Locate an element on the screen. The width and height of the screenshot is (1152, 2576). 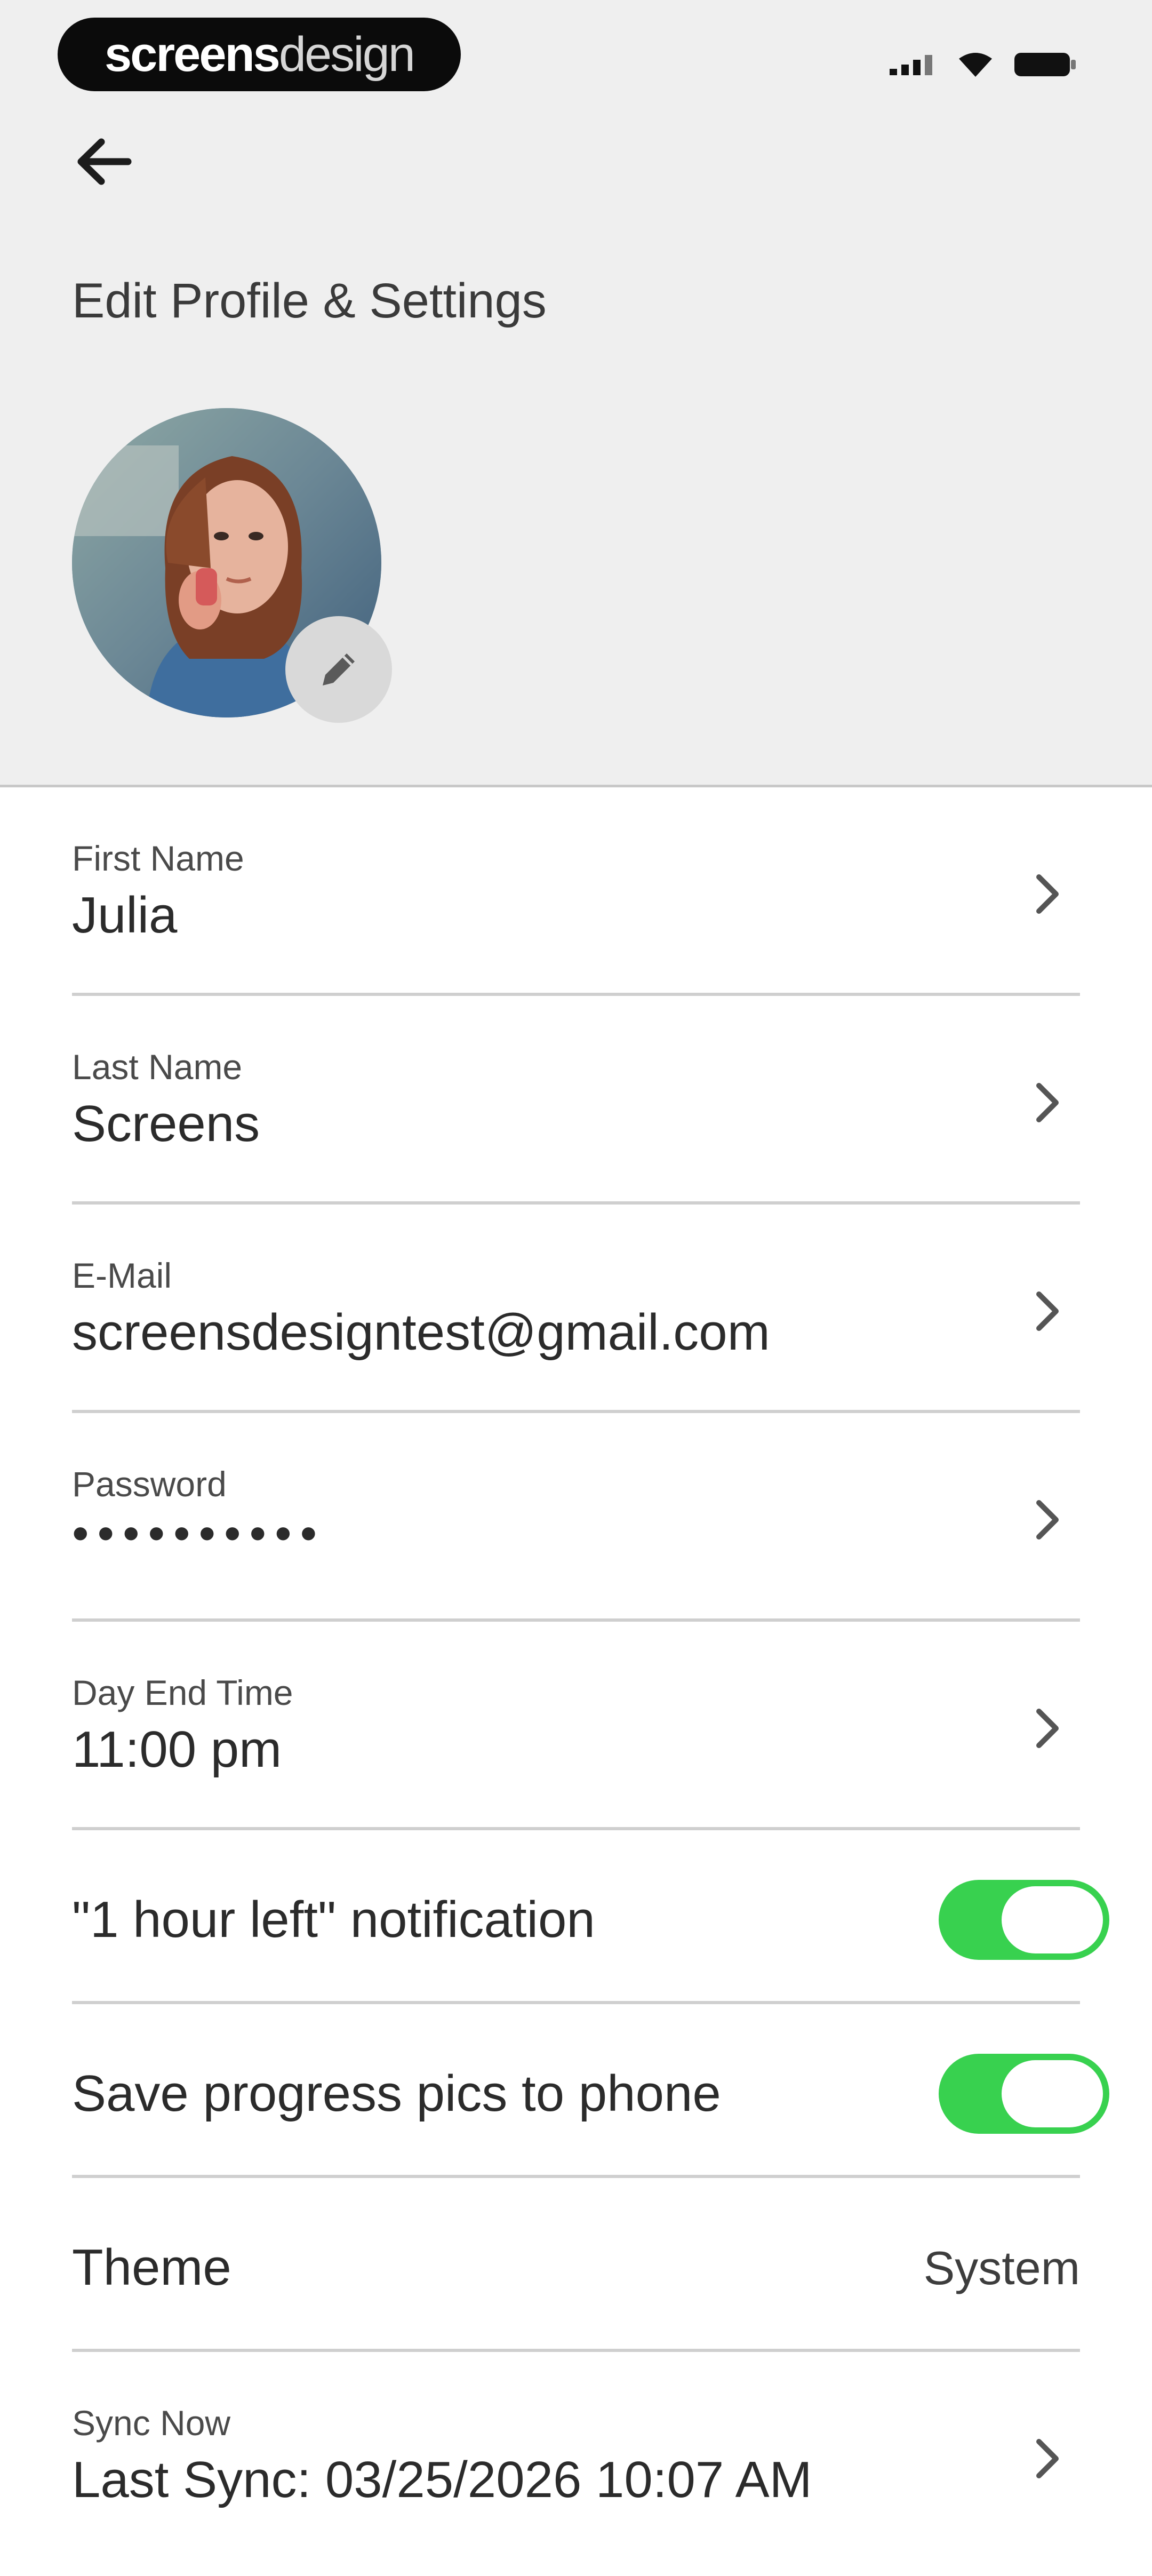
last-sync-value: Last Sync: 03/25/2026 10:07 AM is located at coordinates (442, 2479).